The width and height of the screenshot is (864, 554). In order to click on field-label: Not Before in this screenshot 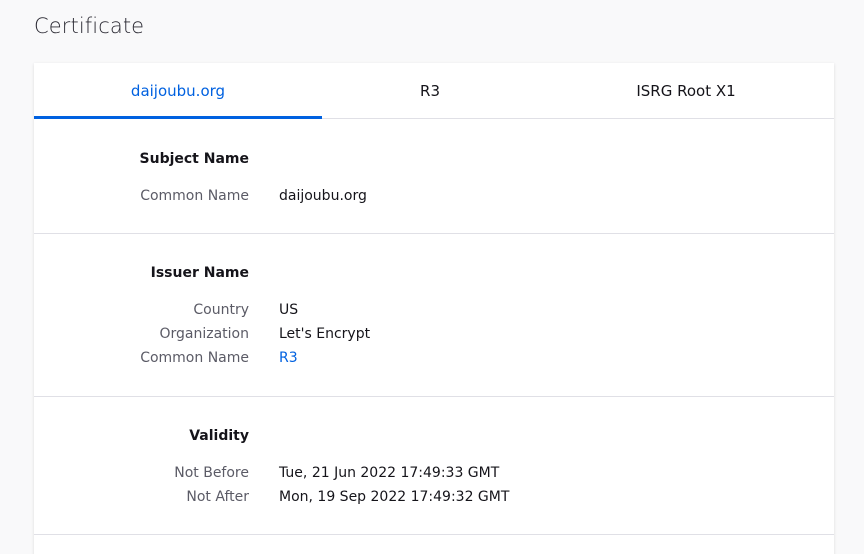, I will do `click(211, 473)`.